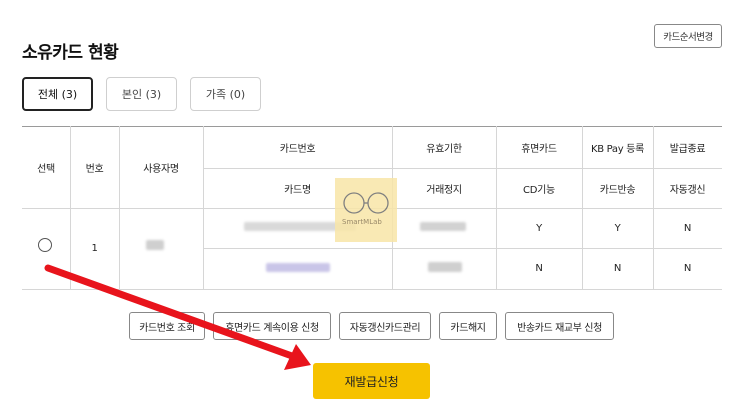 The width and height of the screenshot is (730, 420). I want to click on row-auto-renew: N, so click(687, 268).